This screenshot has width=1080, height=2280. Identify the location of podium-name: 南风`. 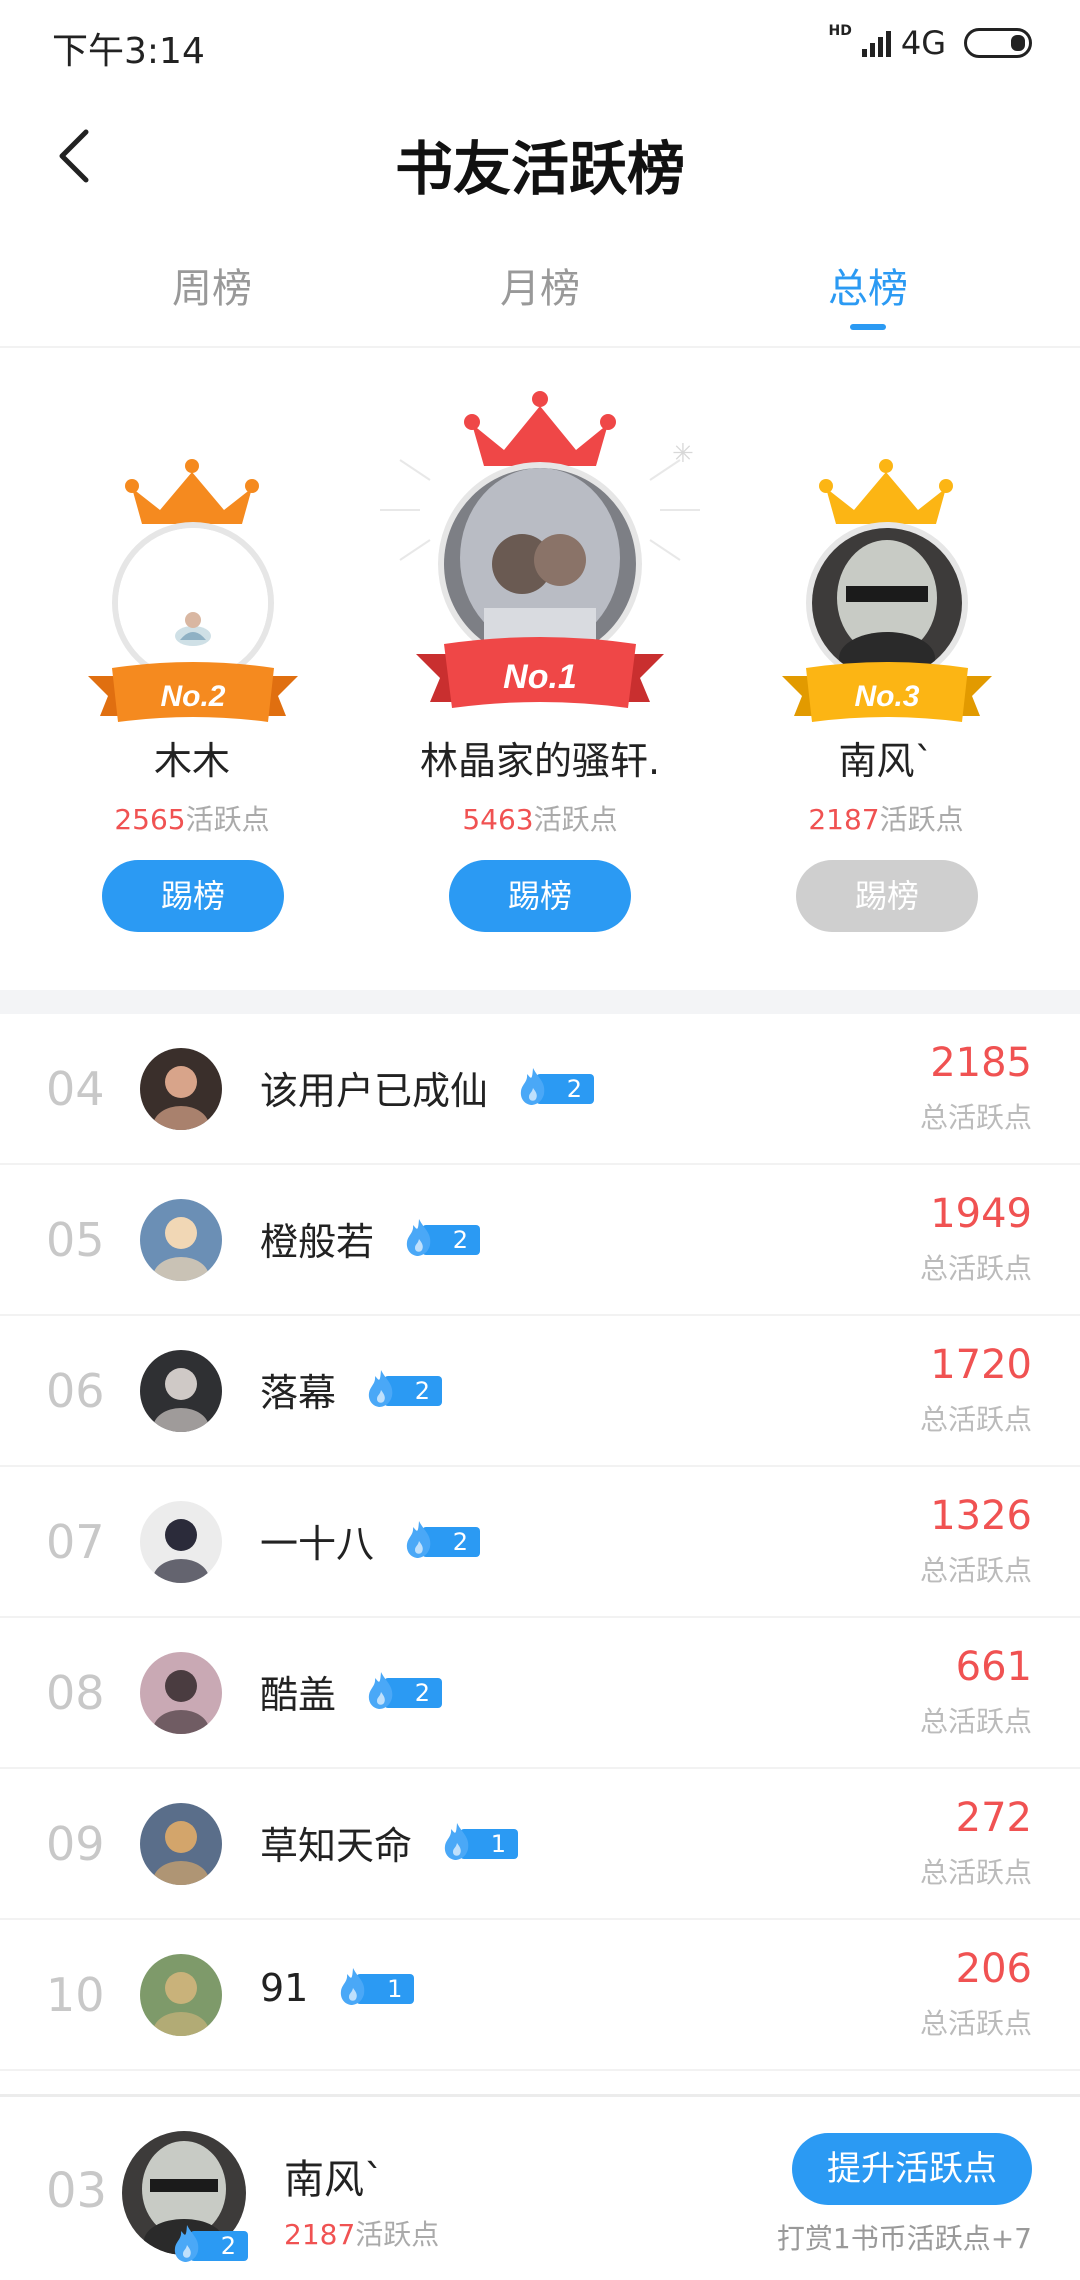
(886, 761).